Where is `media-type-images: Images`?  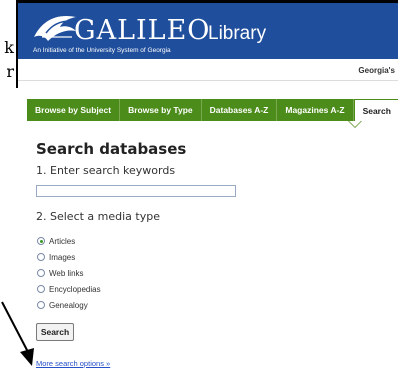 media-type-images: Images is located at coordinates (56, 257).